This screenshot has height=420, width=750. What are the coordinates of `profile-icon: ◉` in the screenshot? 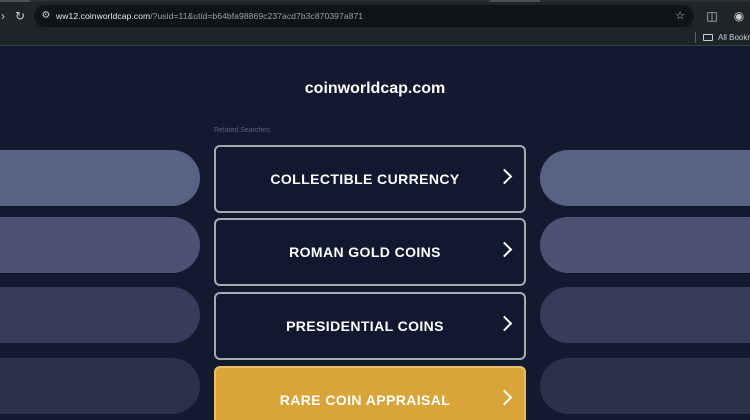 It's located at (739, 16).